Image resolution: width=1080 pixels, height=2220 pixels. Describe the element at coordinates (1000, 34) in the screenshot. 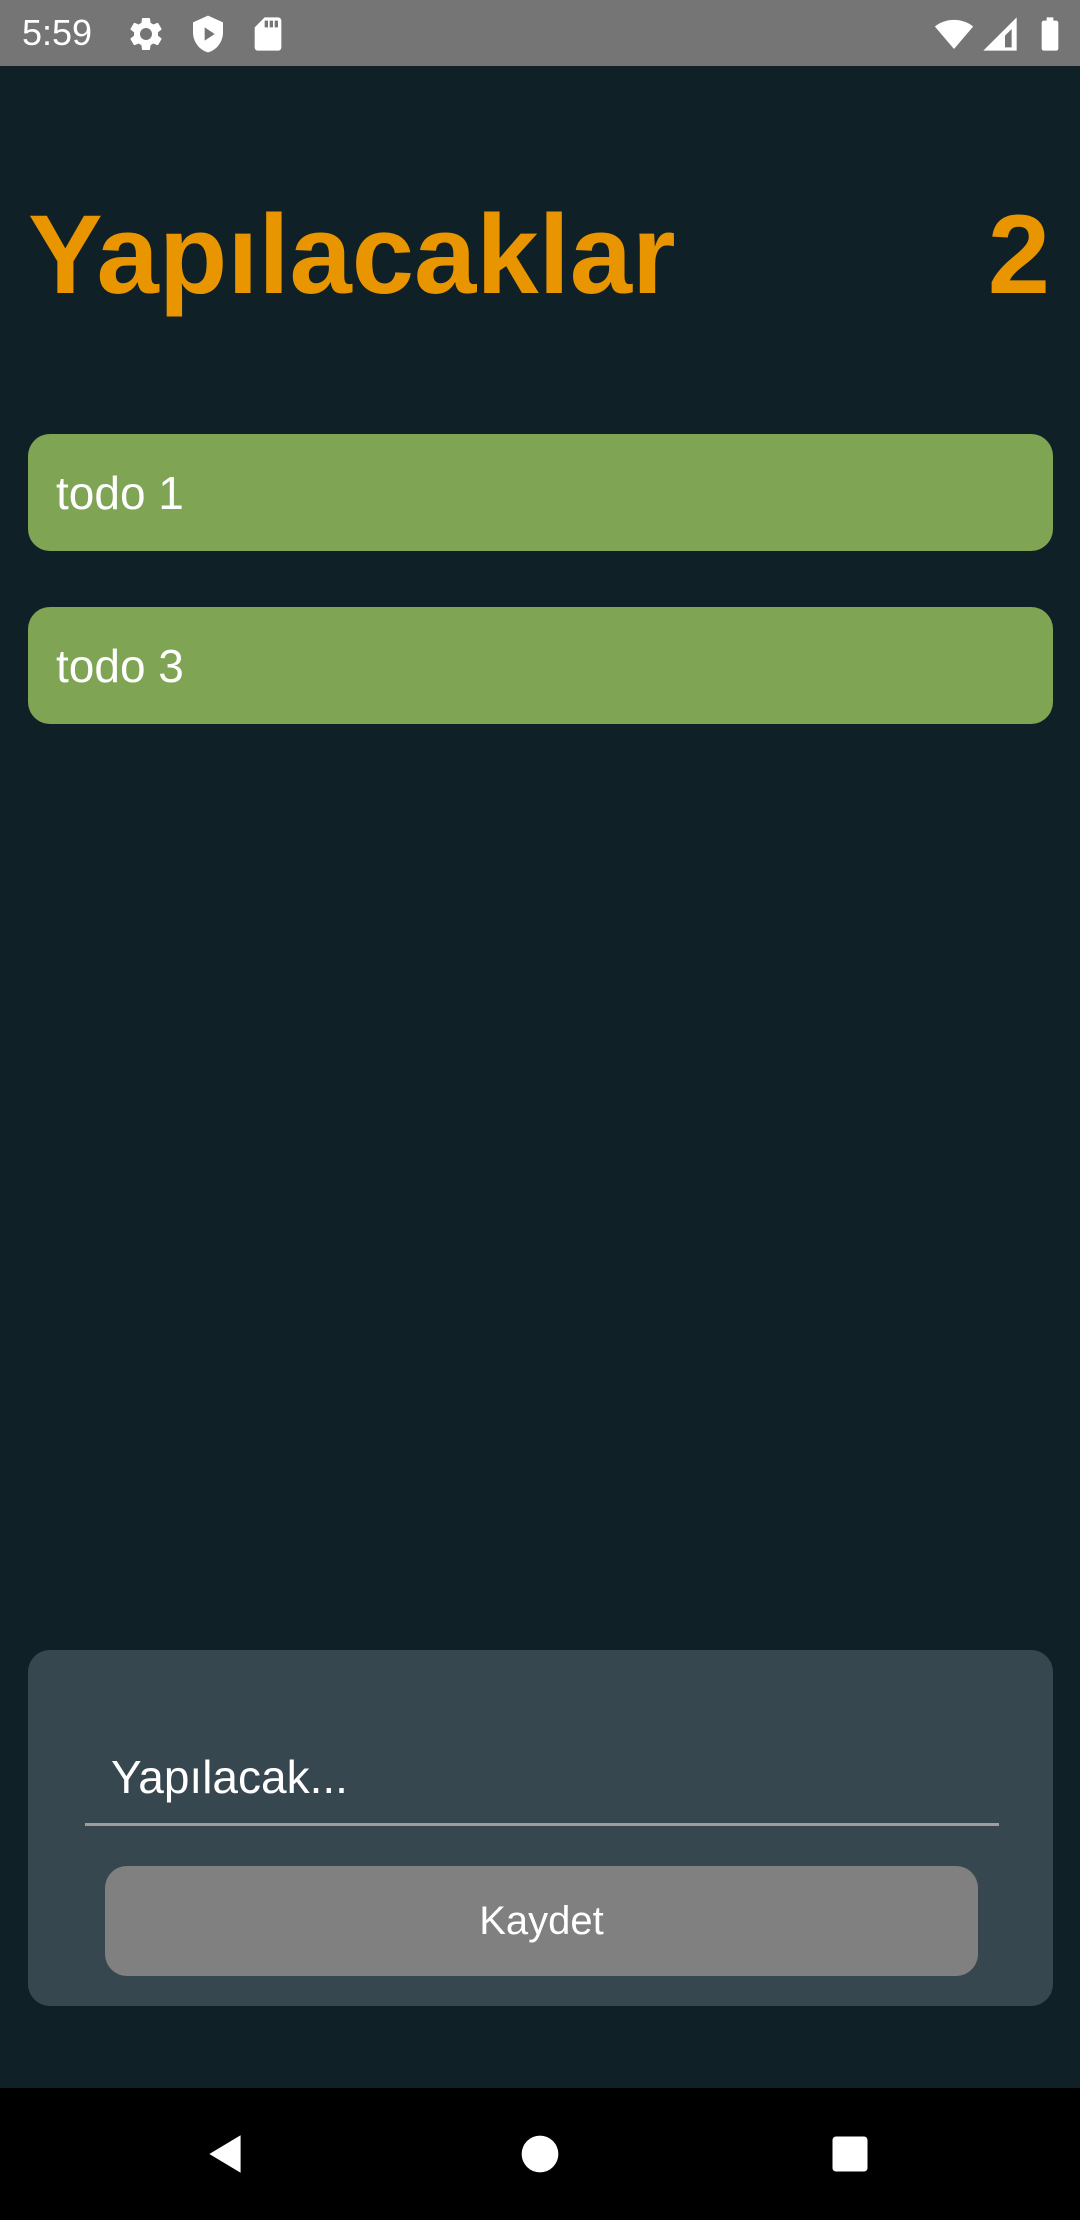

I see `signal-icon` at that location.